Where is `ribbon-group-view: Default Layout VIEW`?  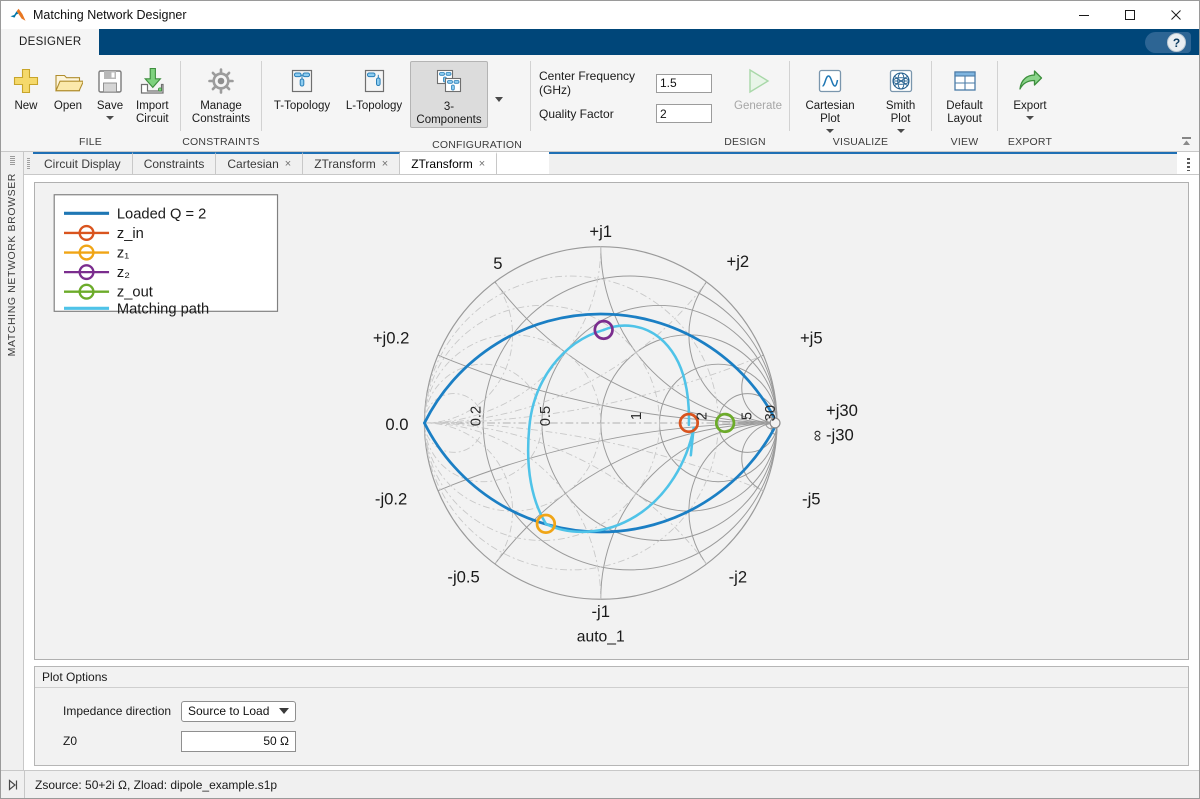
ribbon-group-view: Default Layout VIEW is located at coordinates (964, 103).